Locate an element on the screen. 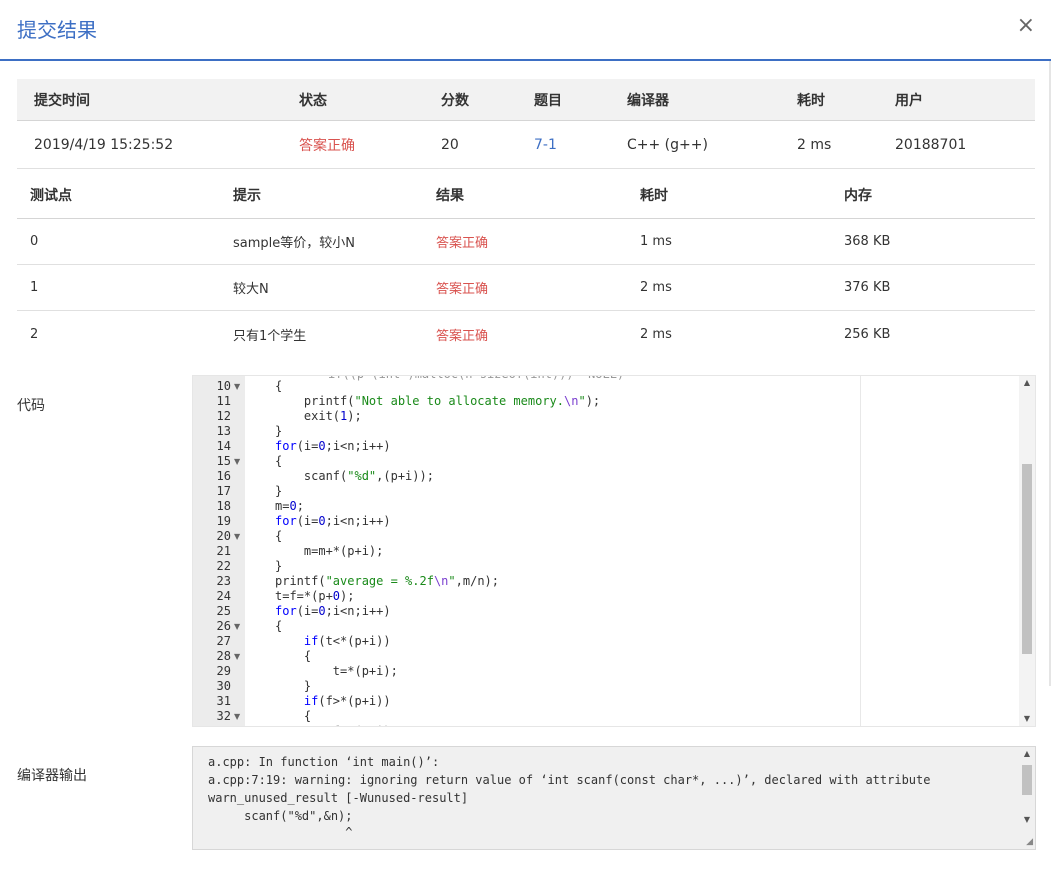 The image size is (1051, 885). line-number: 21 is located at coordinates (223, 551).